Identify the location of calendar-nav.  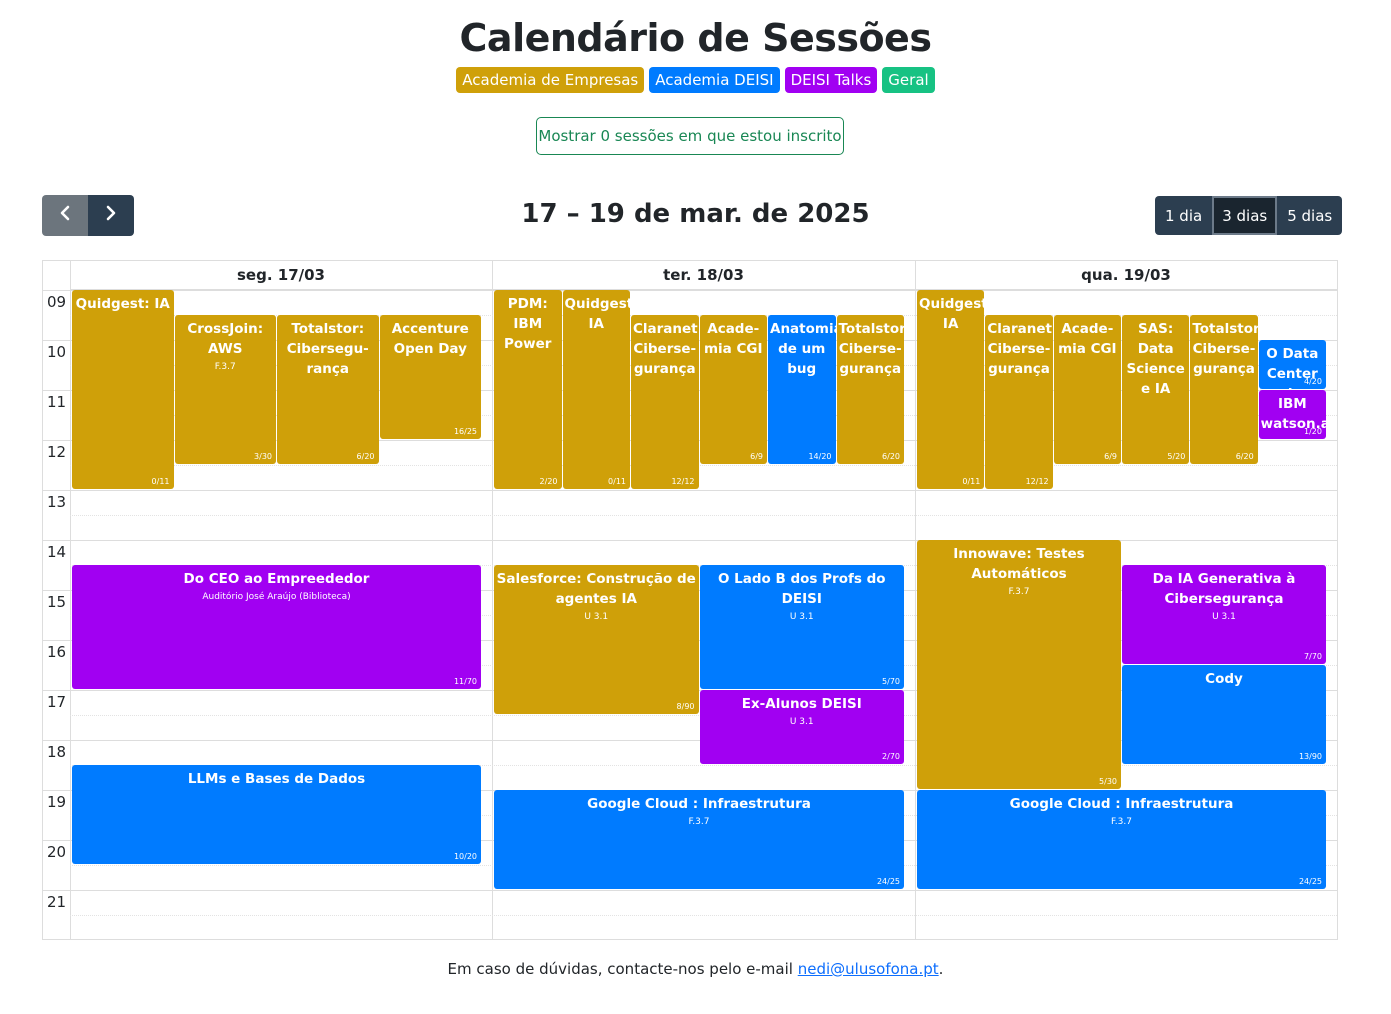
(88, 215).